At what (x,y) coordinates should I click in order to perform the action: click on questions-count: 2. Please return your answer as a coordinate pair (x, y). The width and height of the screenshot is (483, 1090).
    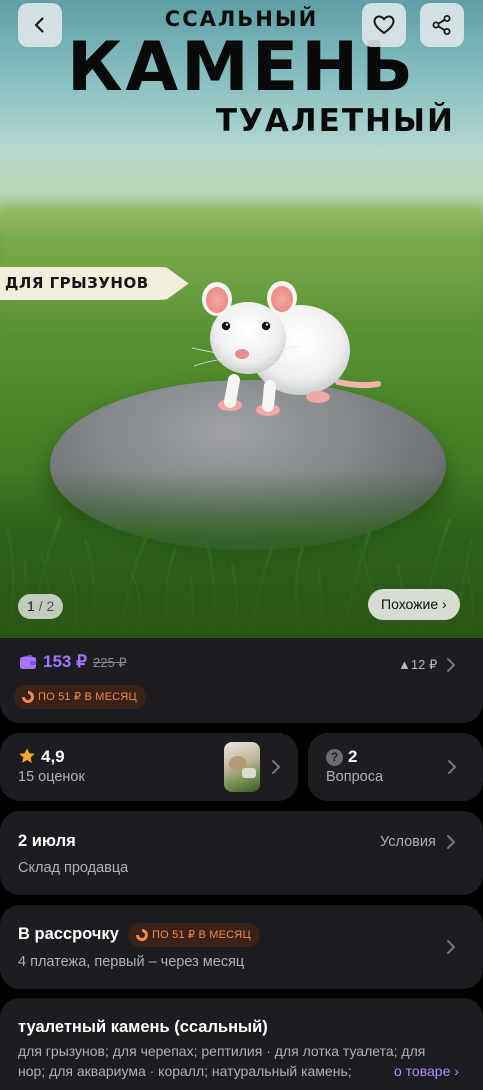
    Looking at the image, I should click on (353, 756).